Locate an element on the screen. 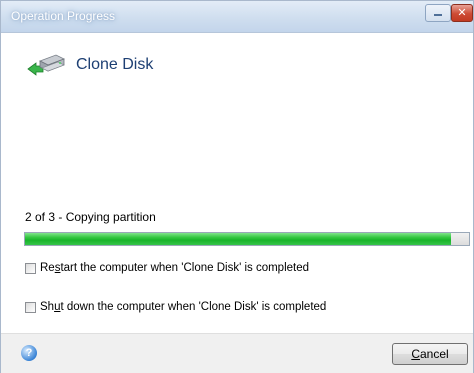 The width and height of the screenshot is (474, 373). close-button: ✕ is located at coordinates (462, 13).